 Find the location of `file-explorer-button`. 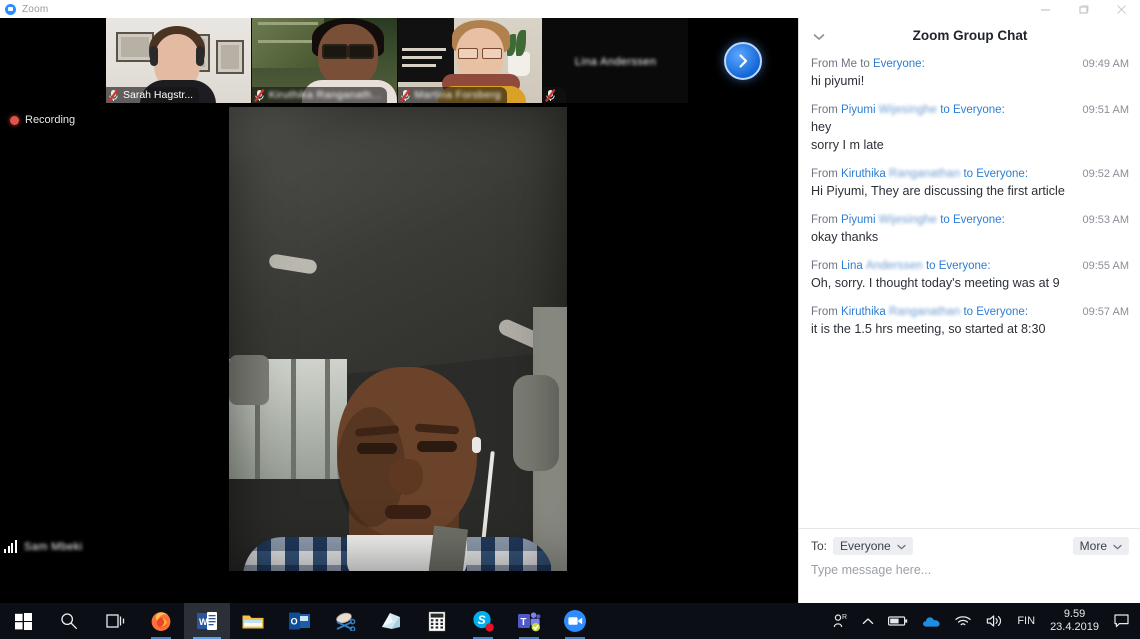

file-explorer-button is located at coordinates (253, 621).